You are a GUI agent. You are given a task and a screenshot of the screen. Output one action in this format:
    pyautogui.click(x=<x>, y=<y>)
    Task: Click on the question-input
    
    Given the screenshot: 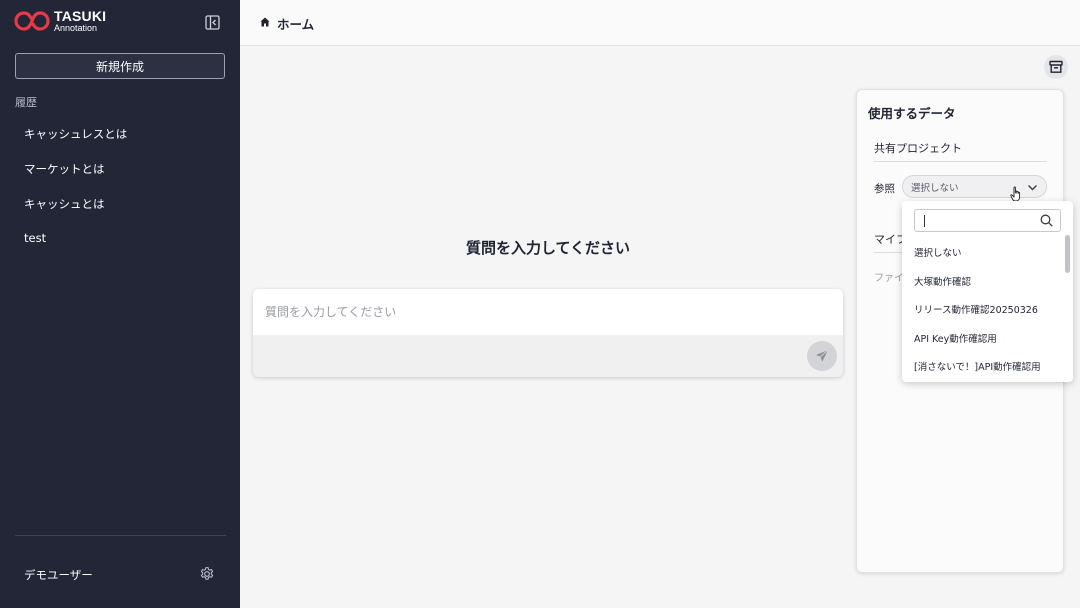 What is the action you would take?
    pyautogui.click(x=548, y=312)
    